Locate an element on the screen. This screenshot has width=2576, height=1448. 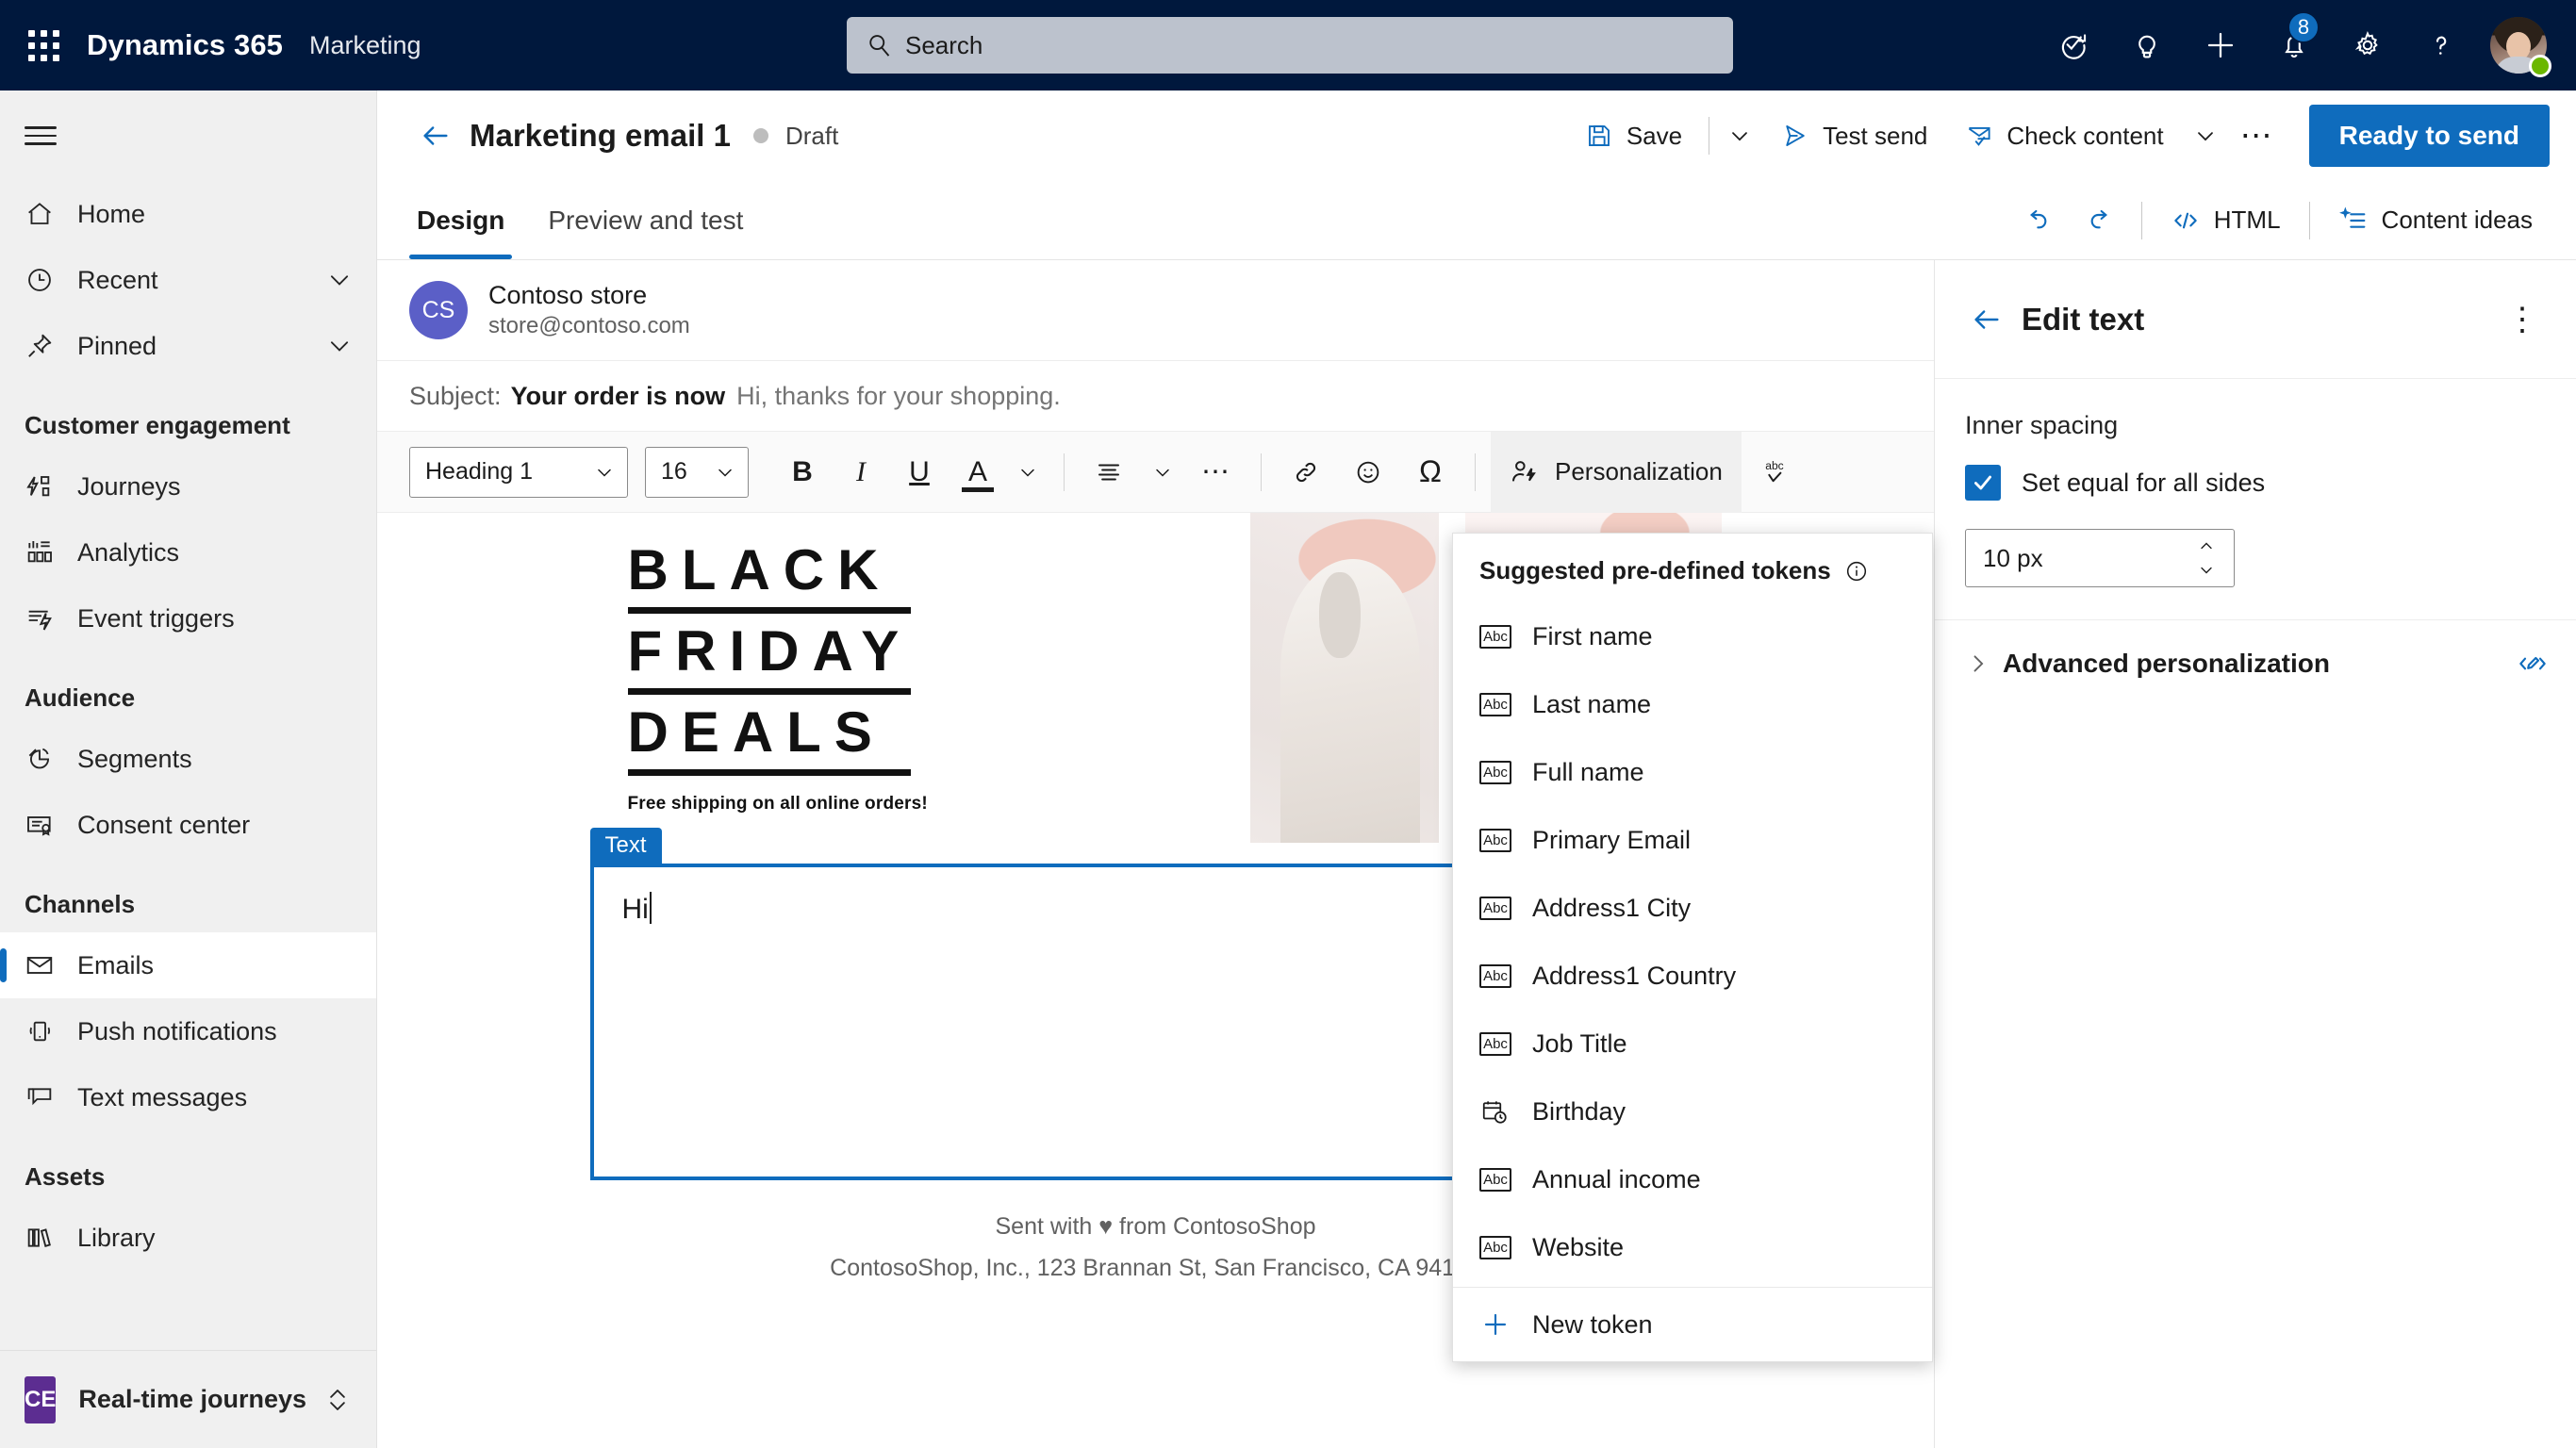
abc-spellcheck-icon: abc is located at coordinates (1774, 472).